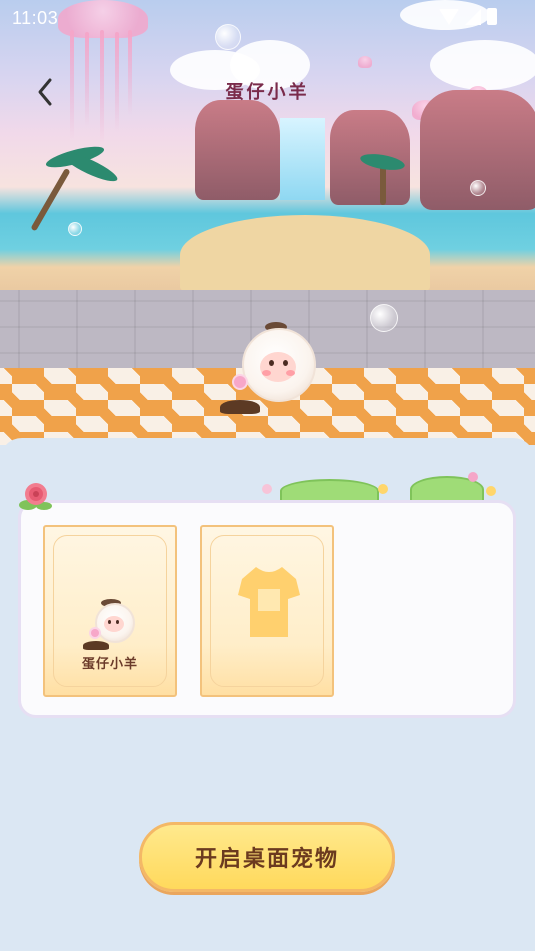 The width and height of the screenshot is (535, 951). I want to click on page-title: 蛋仔小羊, so click(267, 92).